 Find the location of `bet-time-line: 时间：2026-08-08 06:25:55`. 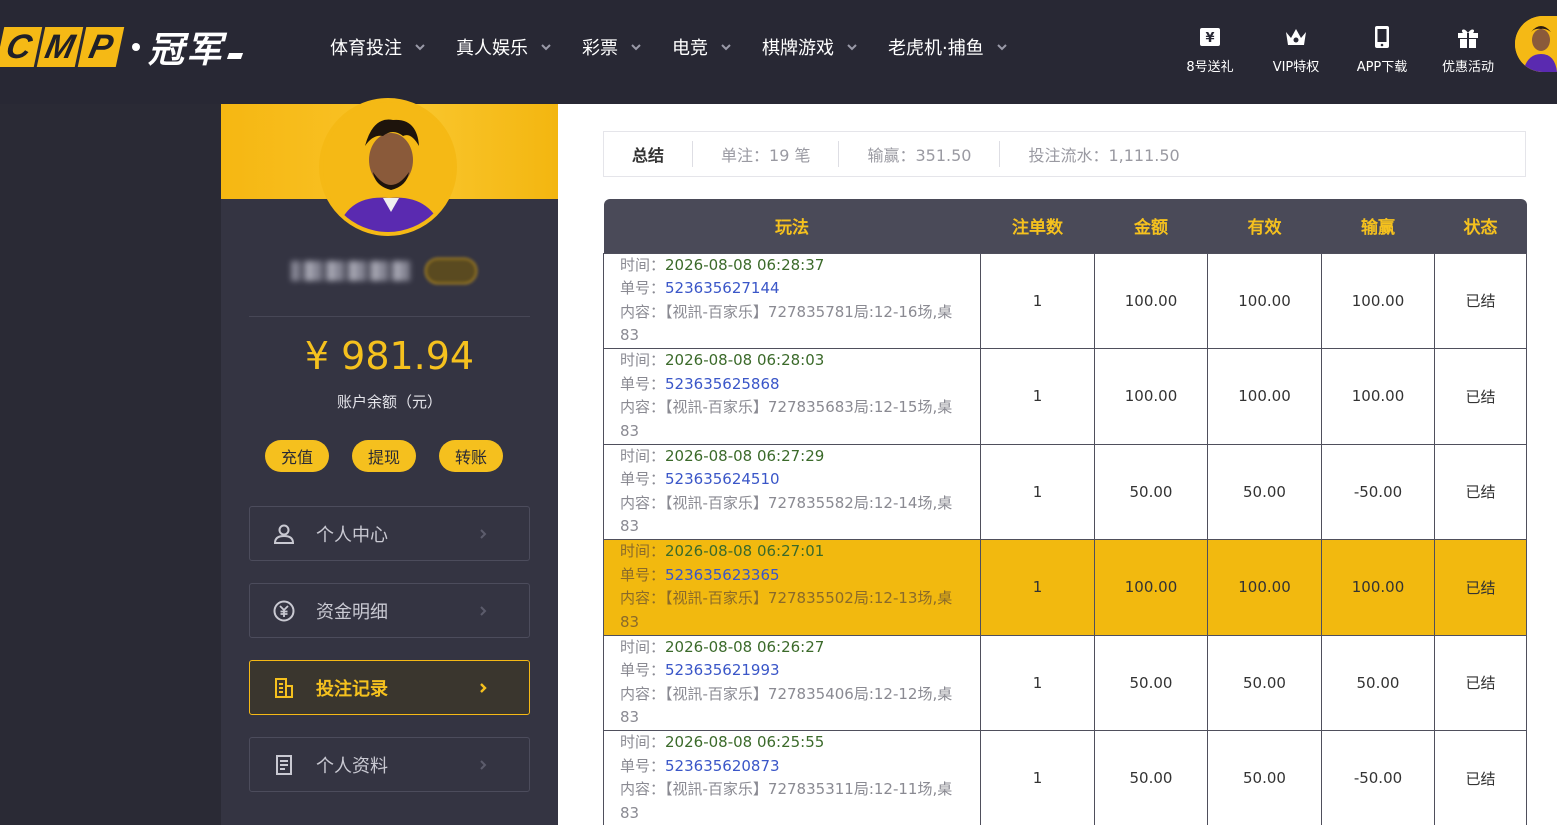

bet-time-line: 时间：2026-08-08 06:25:55 is located at coordinates (795, 743).